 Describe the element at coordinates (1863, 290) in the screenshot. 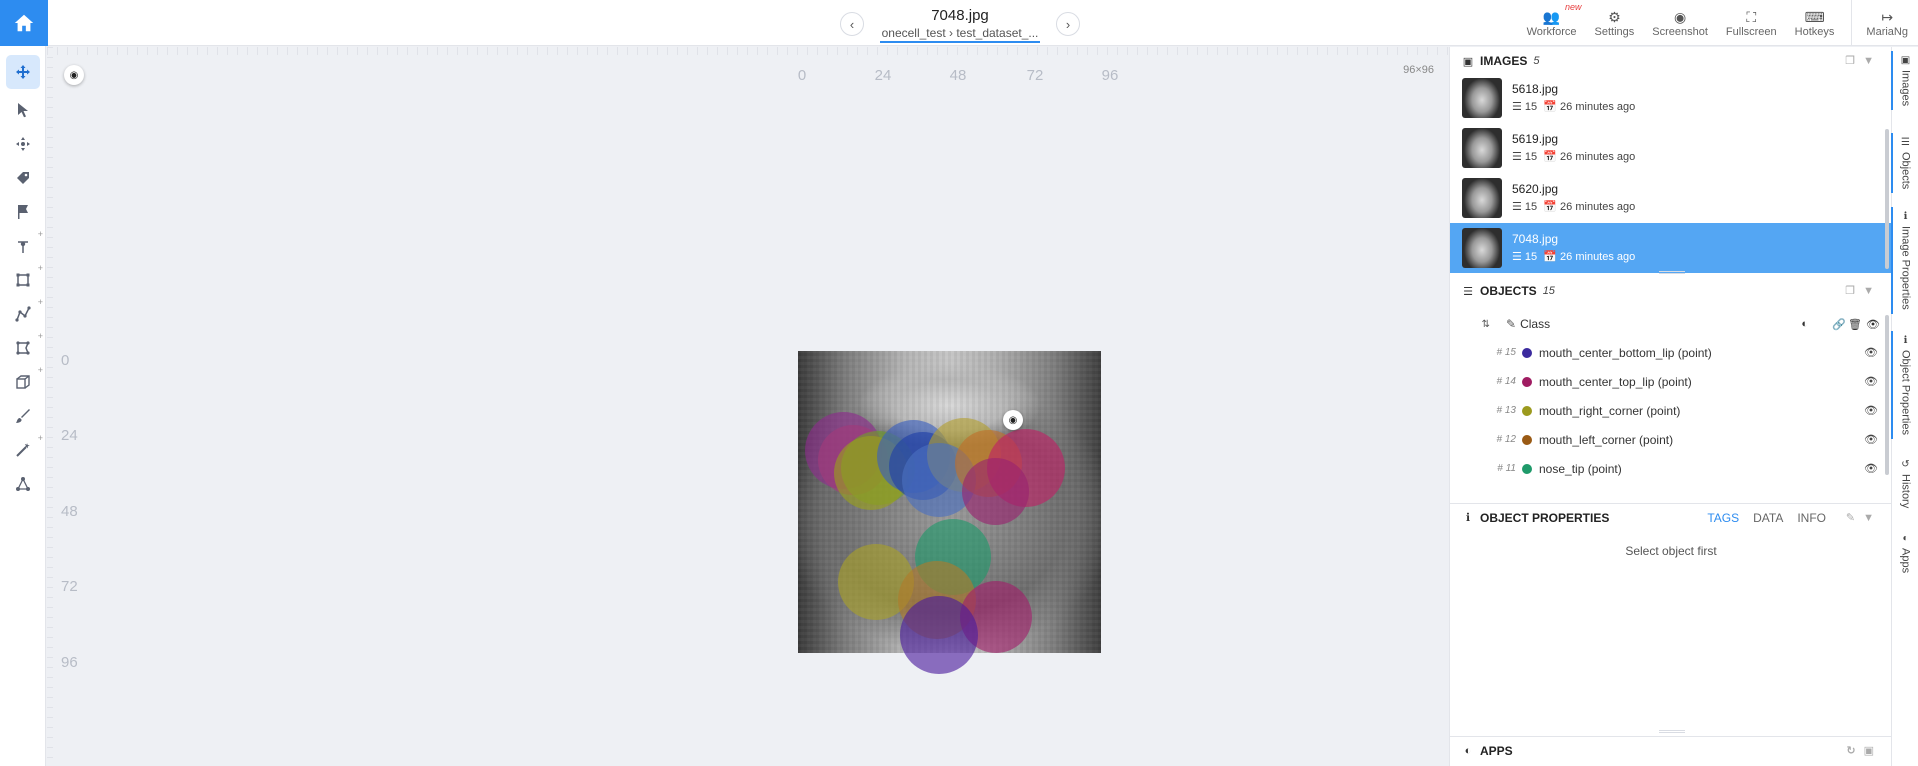

I see `objects-header-actions: ❐▼` at that location.